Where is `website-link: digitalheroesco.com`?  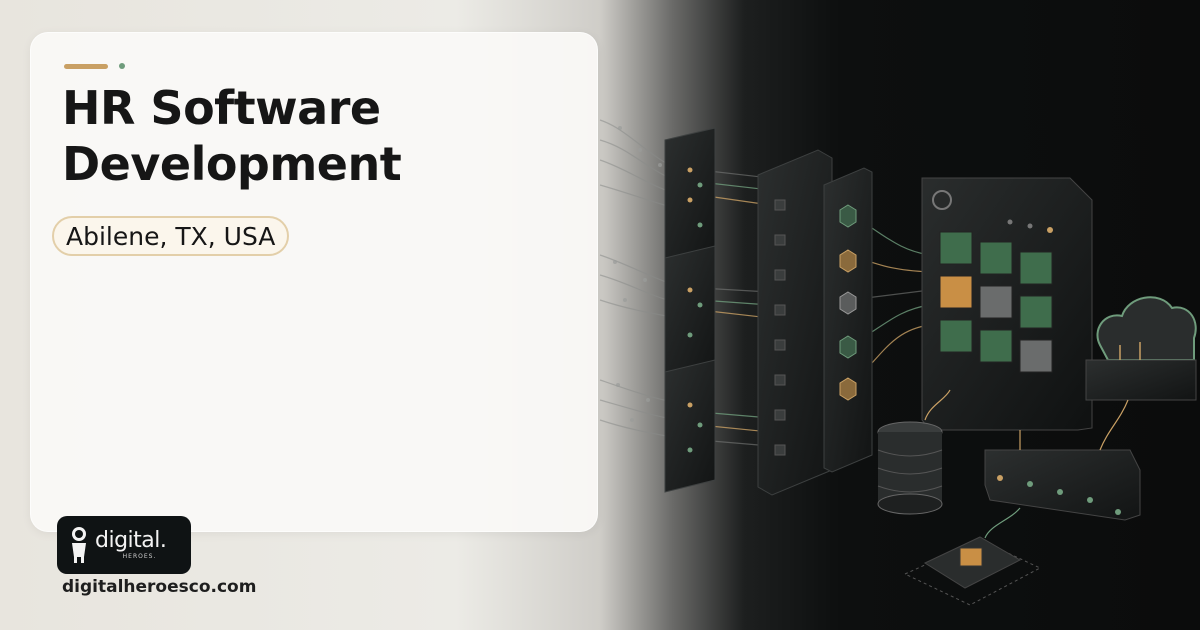 website-link: digitalheroesco.com is located at coordinates (159, 587).